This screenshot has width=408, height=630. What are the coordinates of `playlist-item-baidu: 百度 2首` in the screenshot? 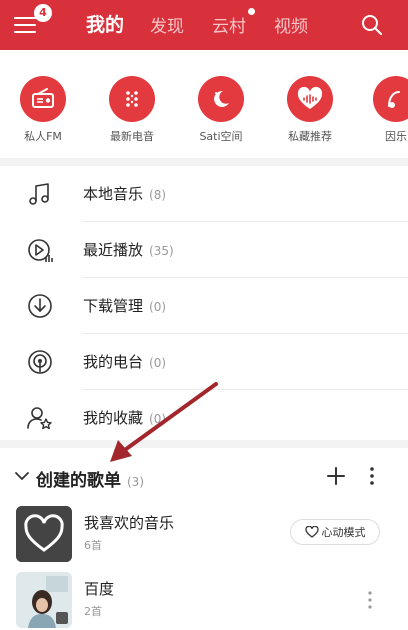 It's located at (204, 600).